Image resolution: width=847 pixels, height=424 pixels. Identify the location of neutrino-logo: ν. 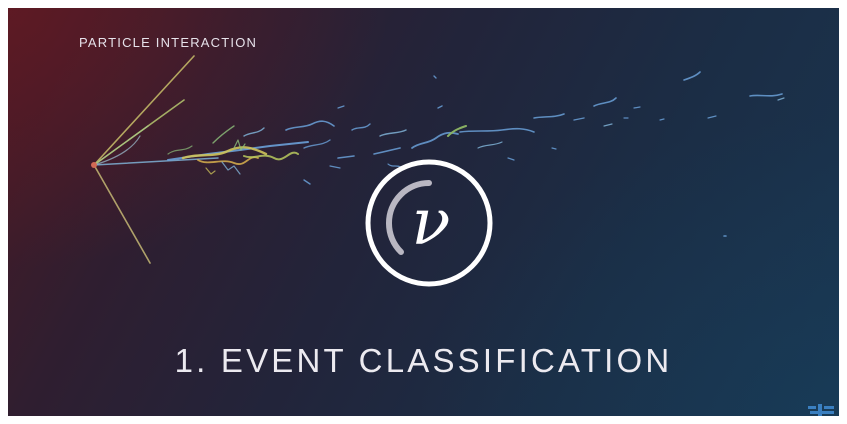
(429, 223).